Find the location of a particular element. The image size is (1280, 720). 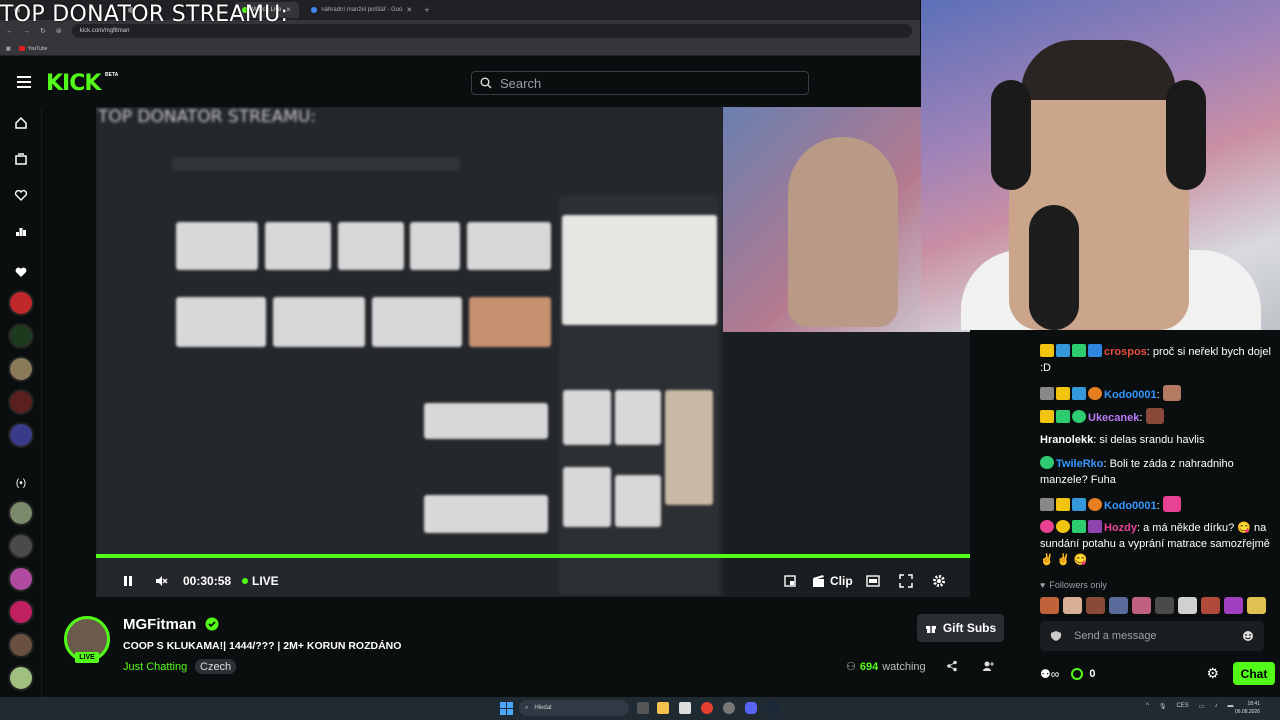

following-icon is located at coordinates (21, 195).